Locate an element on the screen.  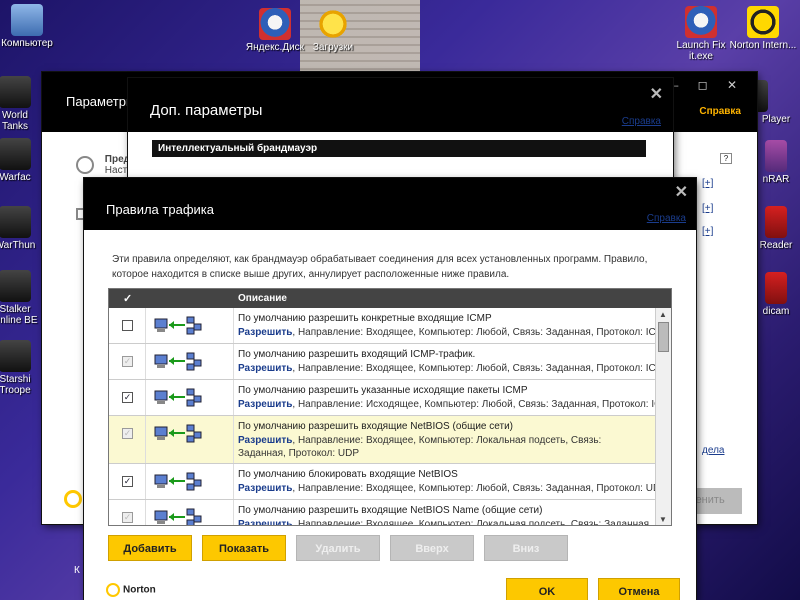
expand-link-2: [+] is located at coordinates (707, 208).